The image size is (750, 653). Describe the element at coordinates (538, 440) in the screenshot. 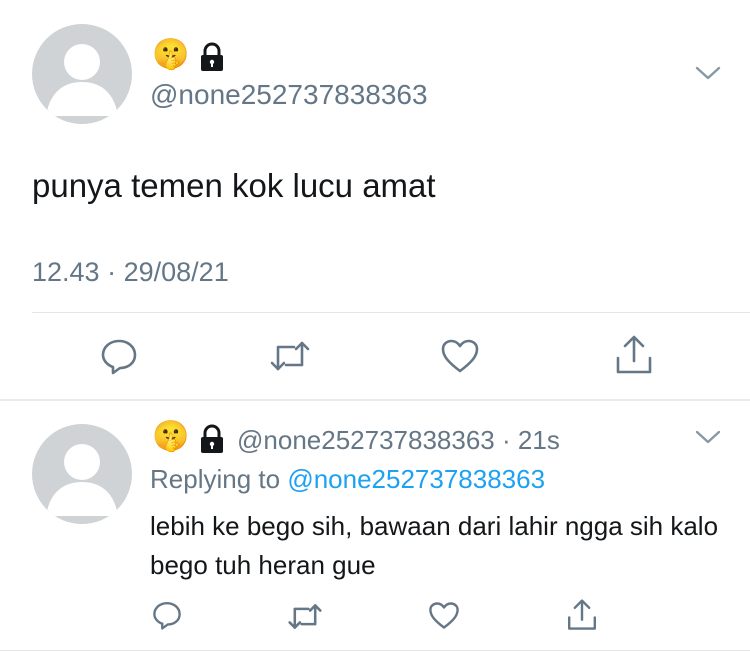

I see `reply-age: 21s` at that location.